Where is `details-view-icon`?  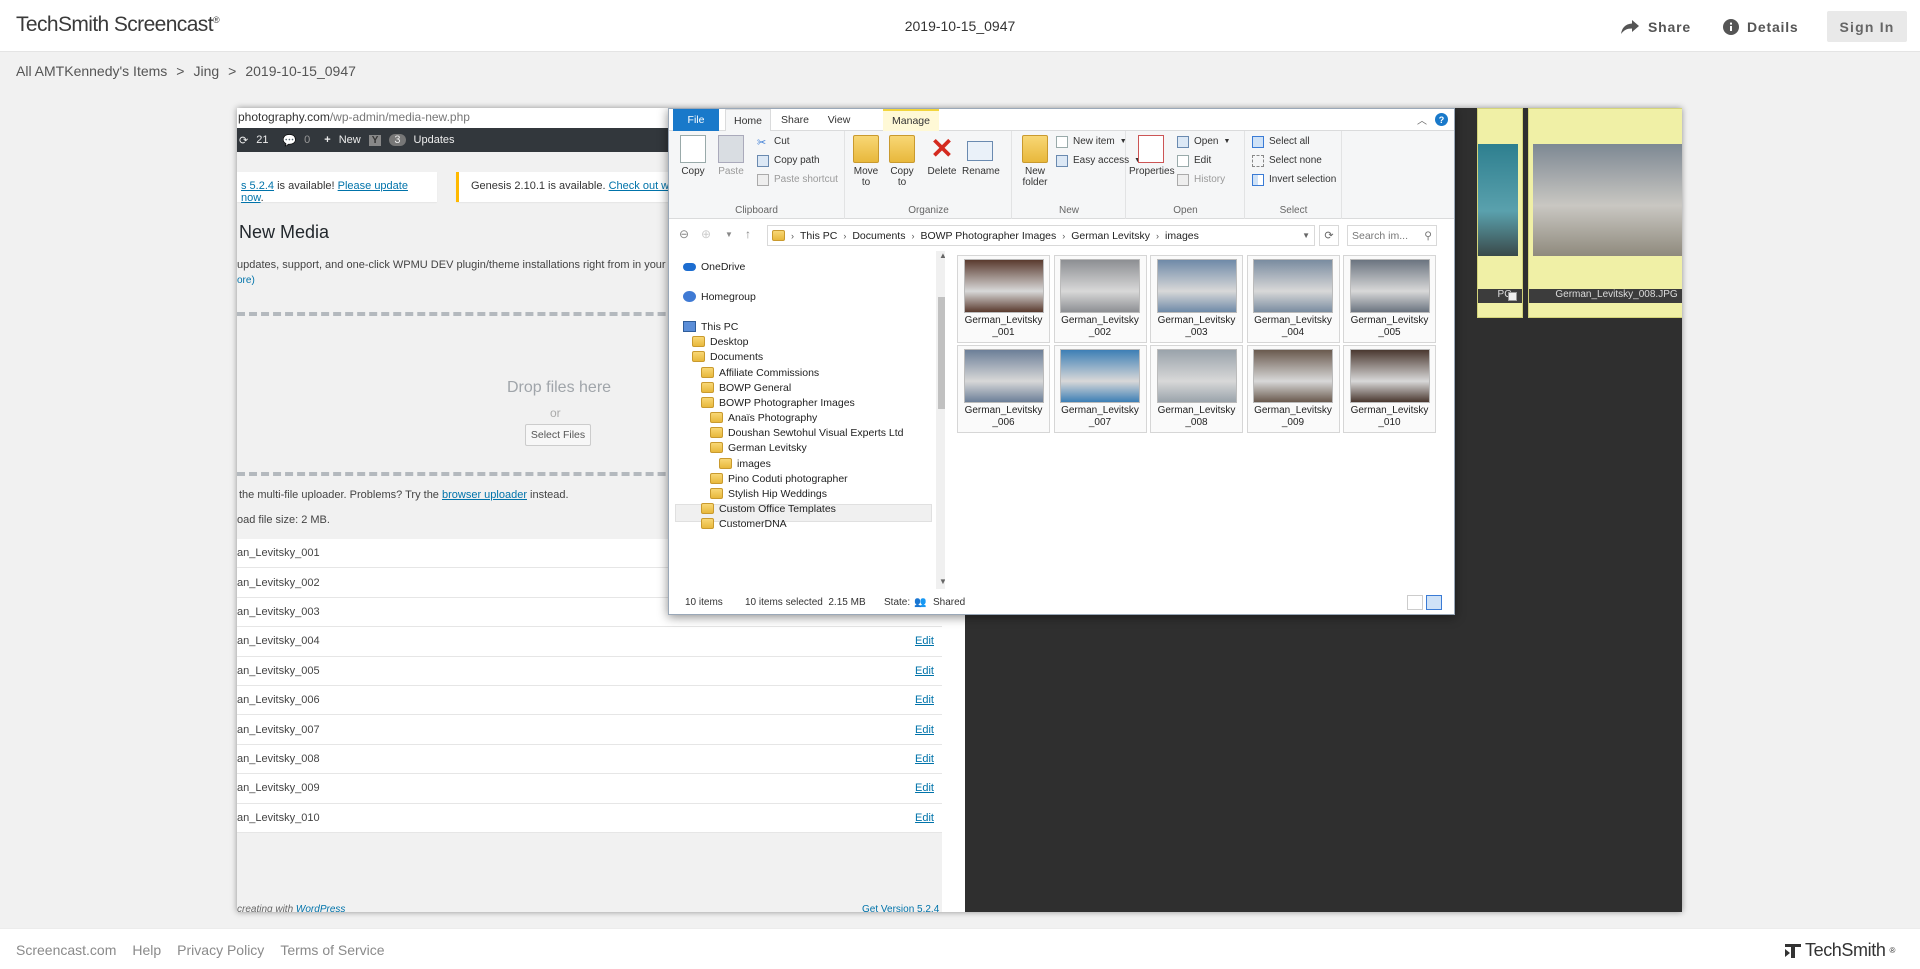 details-view-icon is located at coordinates (1415, 602).